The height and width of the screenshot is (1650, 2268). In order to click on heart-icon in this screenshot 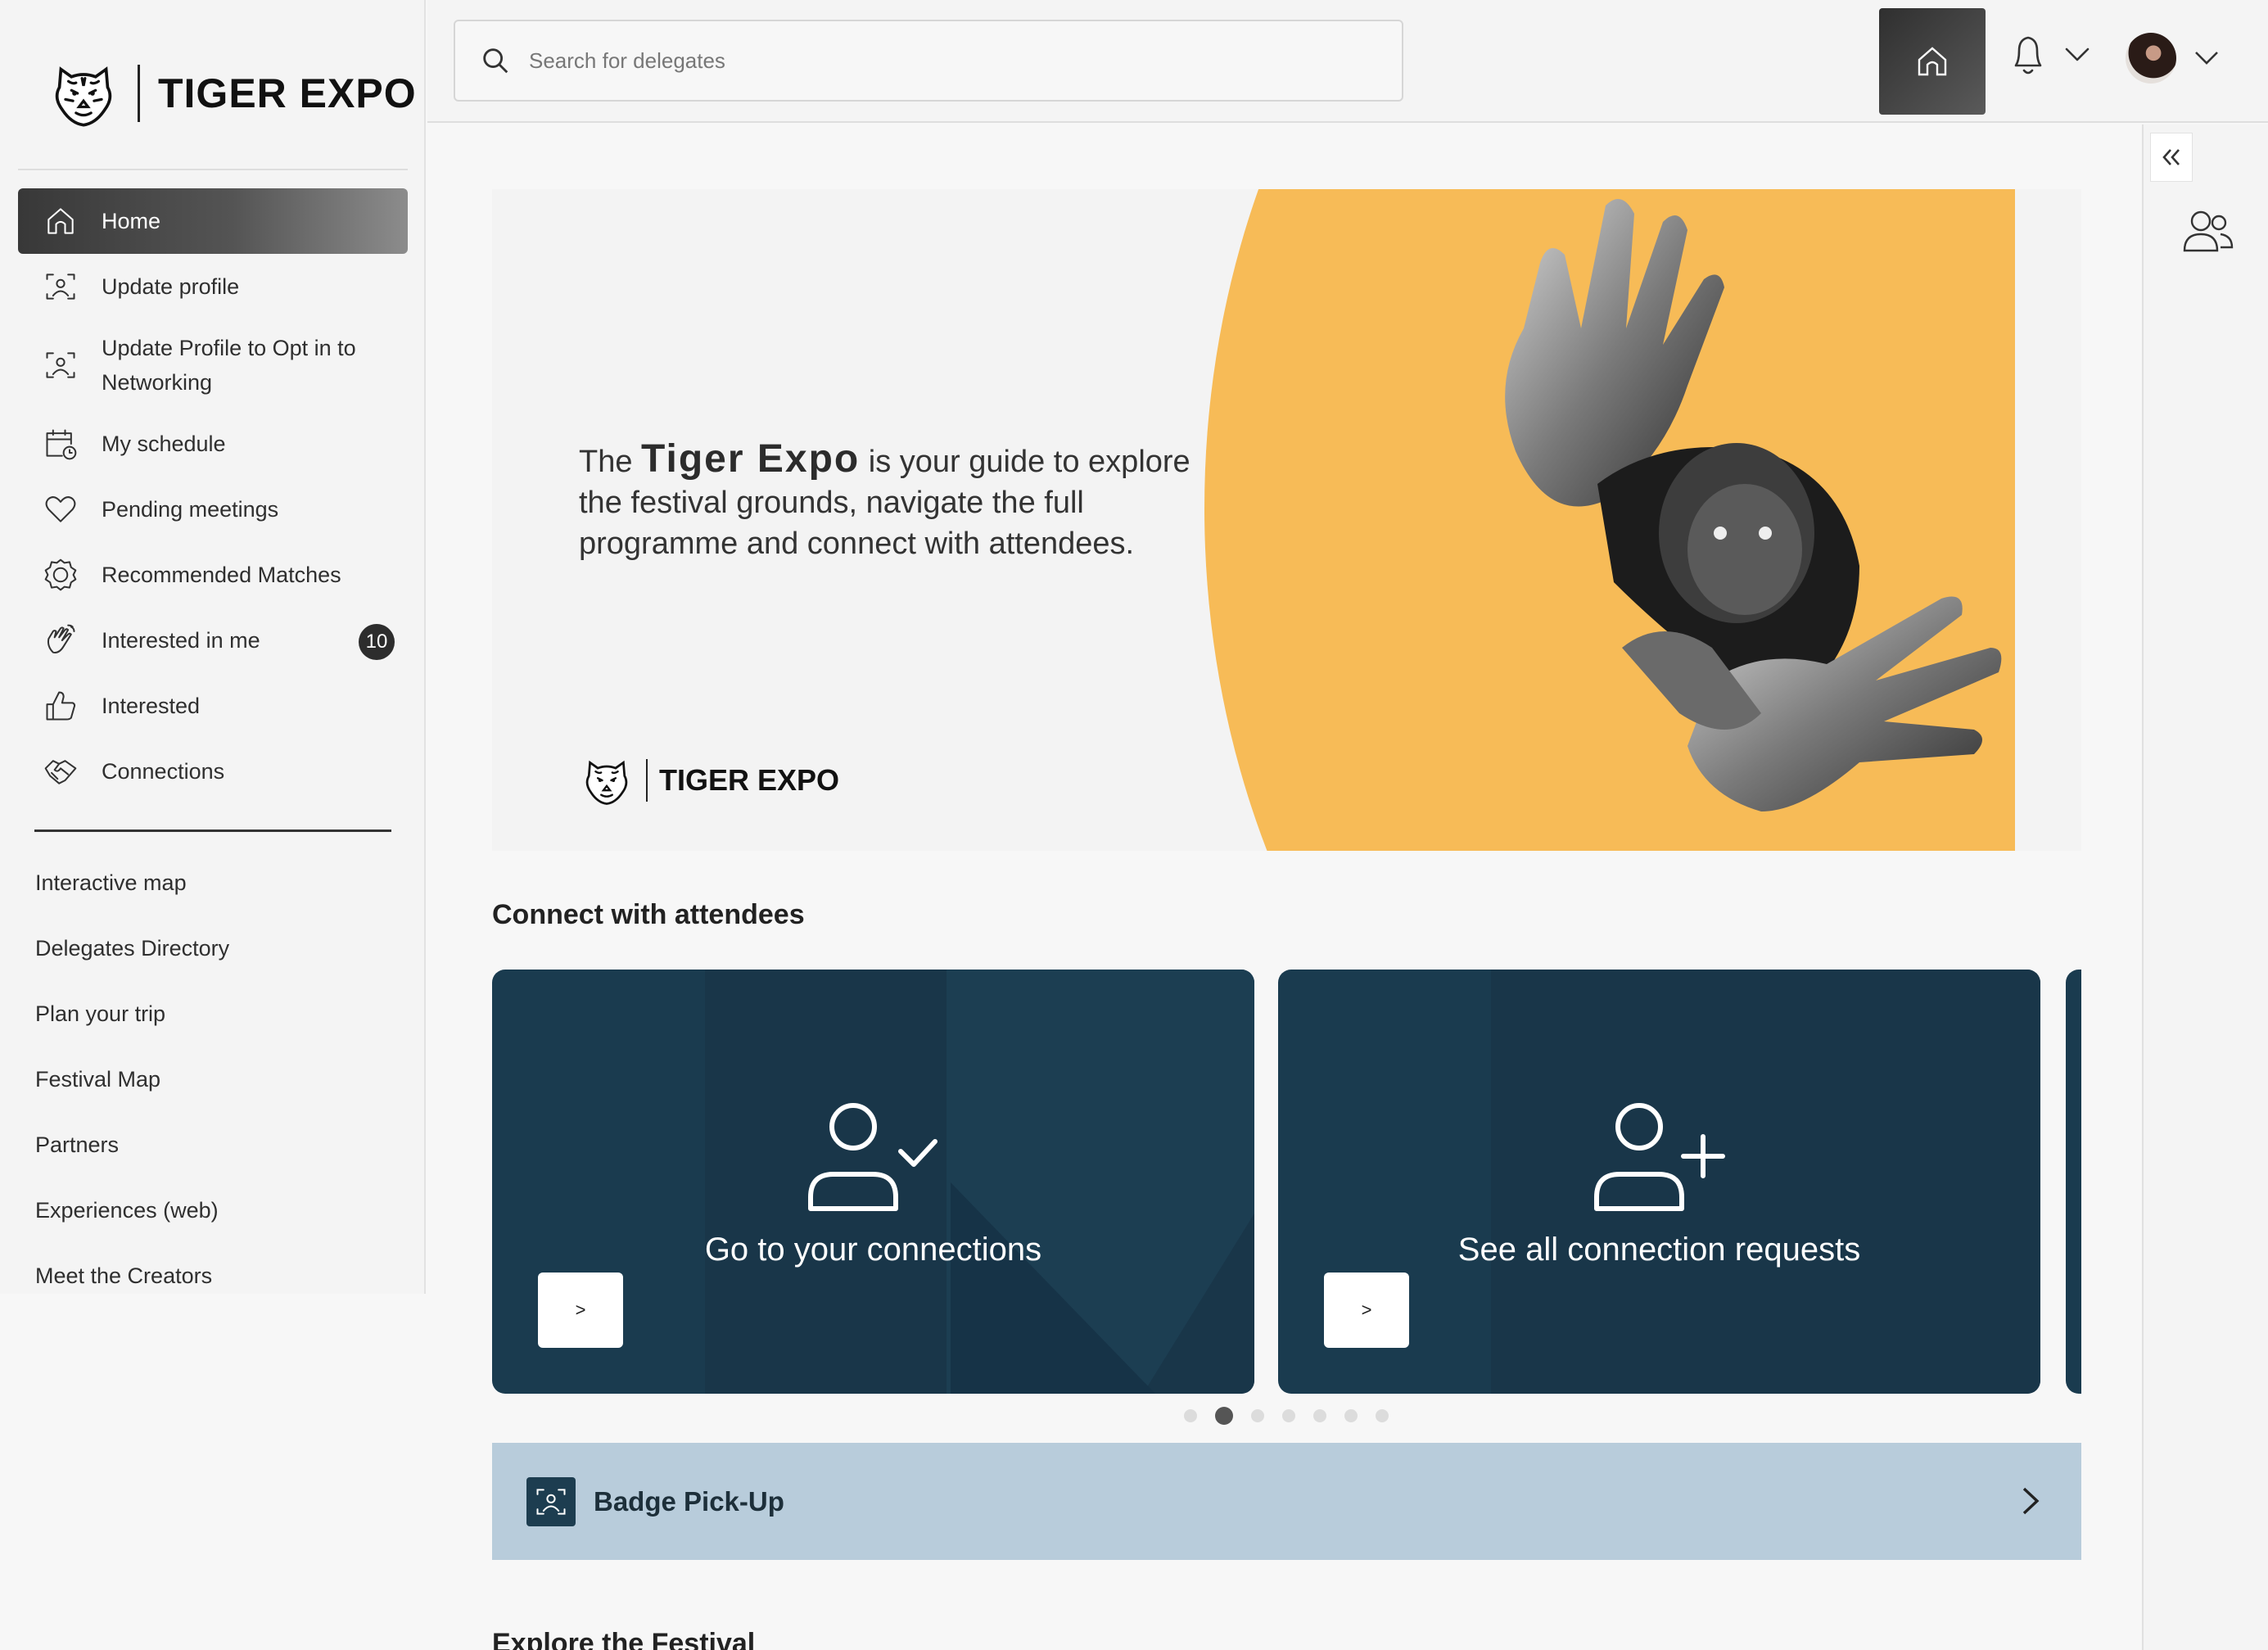, I will do `click(61, 509)`.